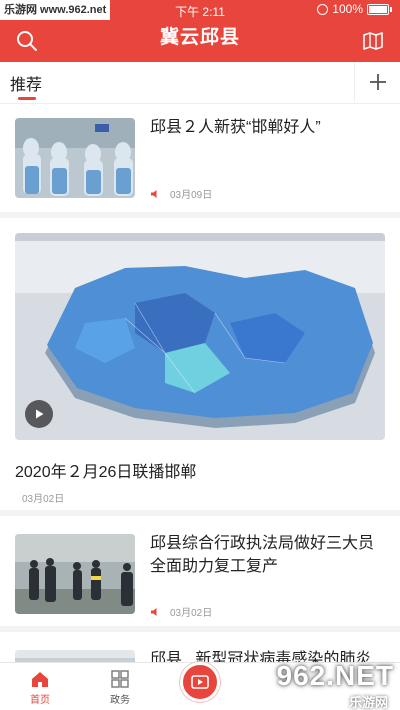 The height and width of the screenshot is (710, 400). Describe the element at coordinates (43, 499) in the screenshot. I see `video-date: 03月02日` at that location.